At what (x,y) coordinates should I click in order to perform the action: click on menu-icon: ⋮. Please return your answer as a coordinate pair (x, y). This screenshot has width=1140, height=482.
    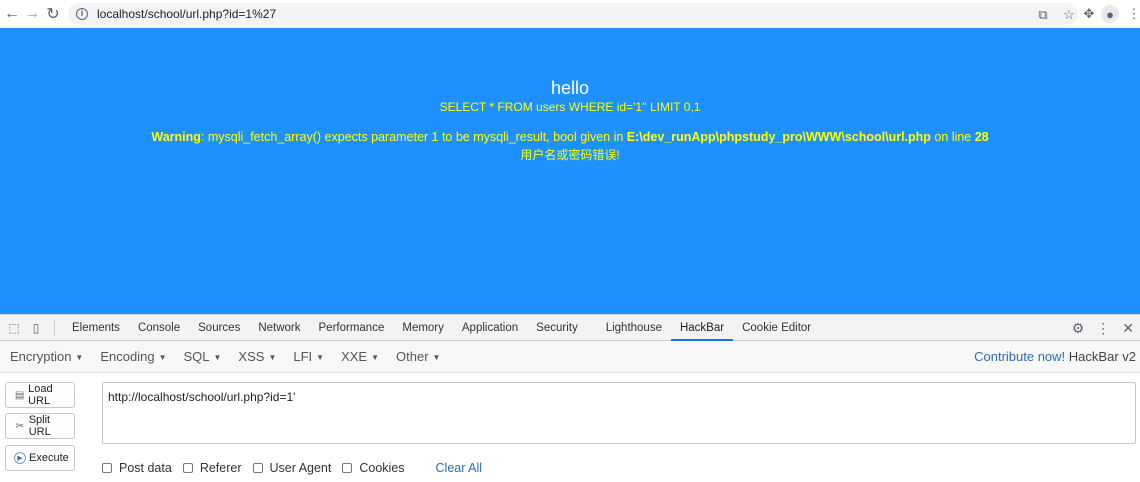
    Looking at the image, I should click on (1132, 14).